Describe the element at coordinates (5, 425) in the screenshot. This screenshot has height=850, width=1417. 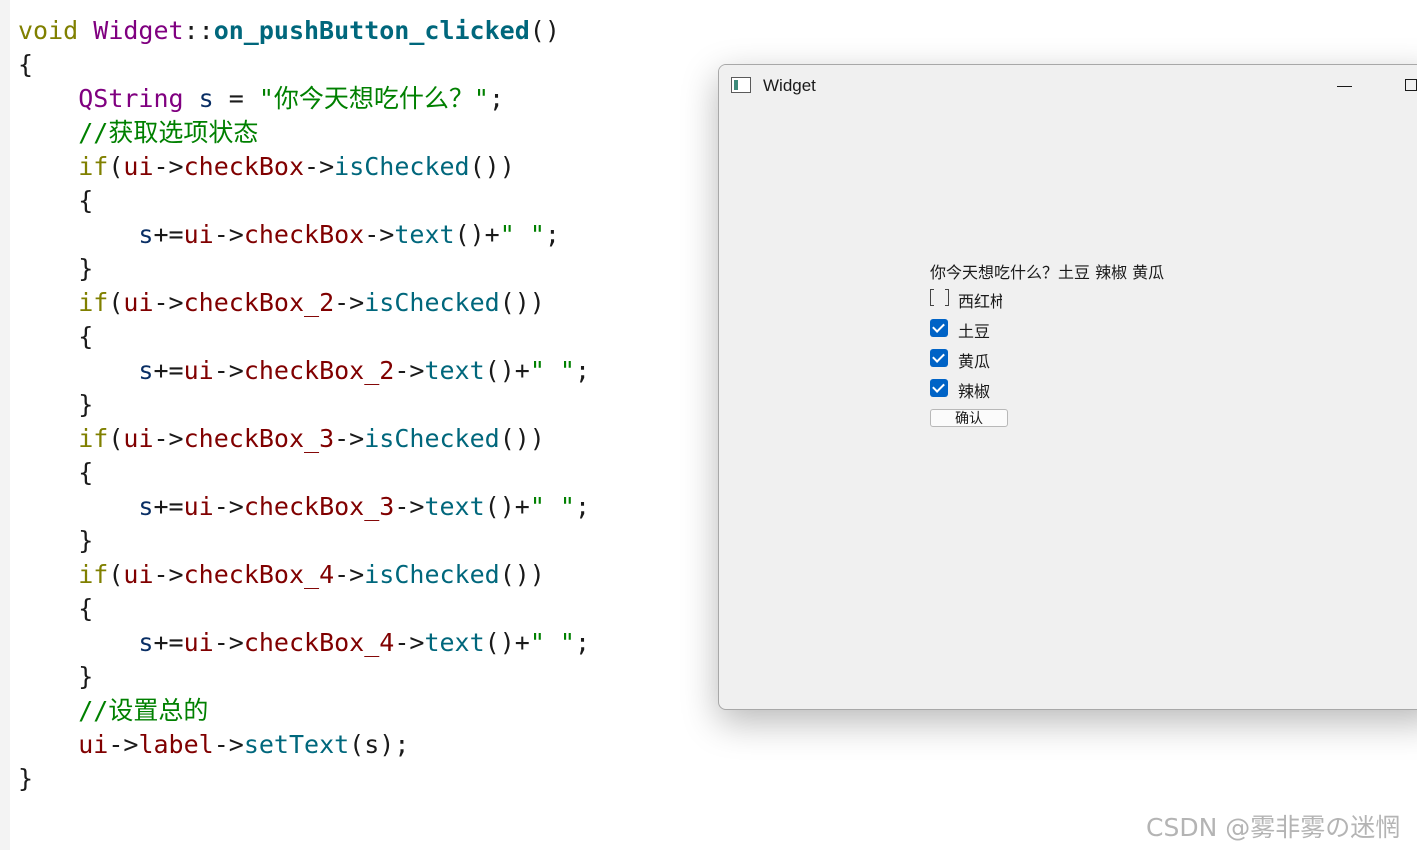
I see `editor-gutter` at that location.